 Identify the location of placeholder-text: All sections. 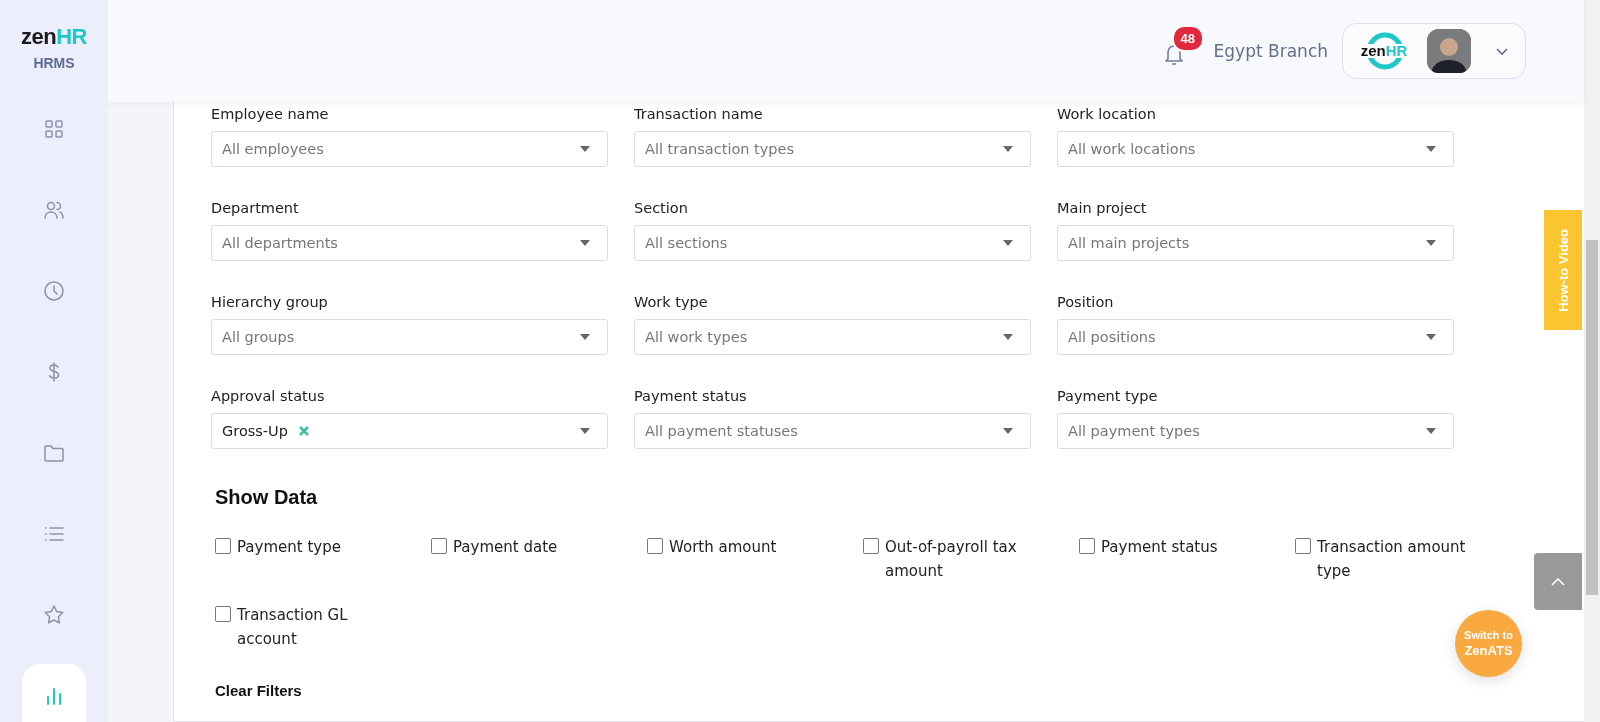
(686, 243).